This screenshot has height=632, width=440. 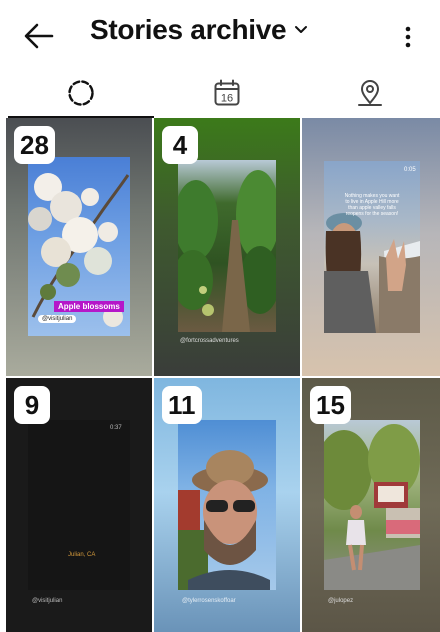 I want to click on story-tile: @fortcrossadventures 4, so click(x=227, y=247).